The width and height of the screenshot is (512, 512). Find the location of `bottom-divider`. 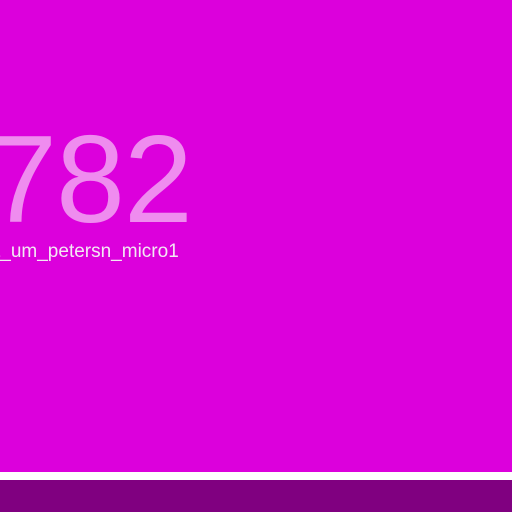

bottom-divider is located at coordinates (256, 476).